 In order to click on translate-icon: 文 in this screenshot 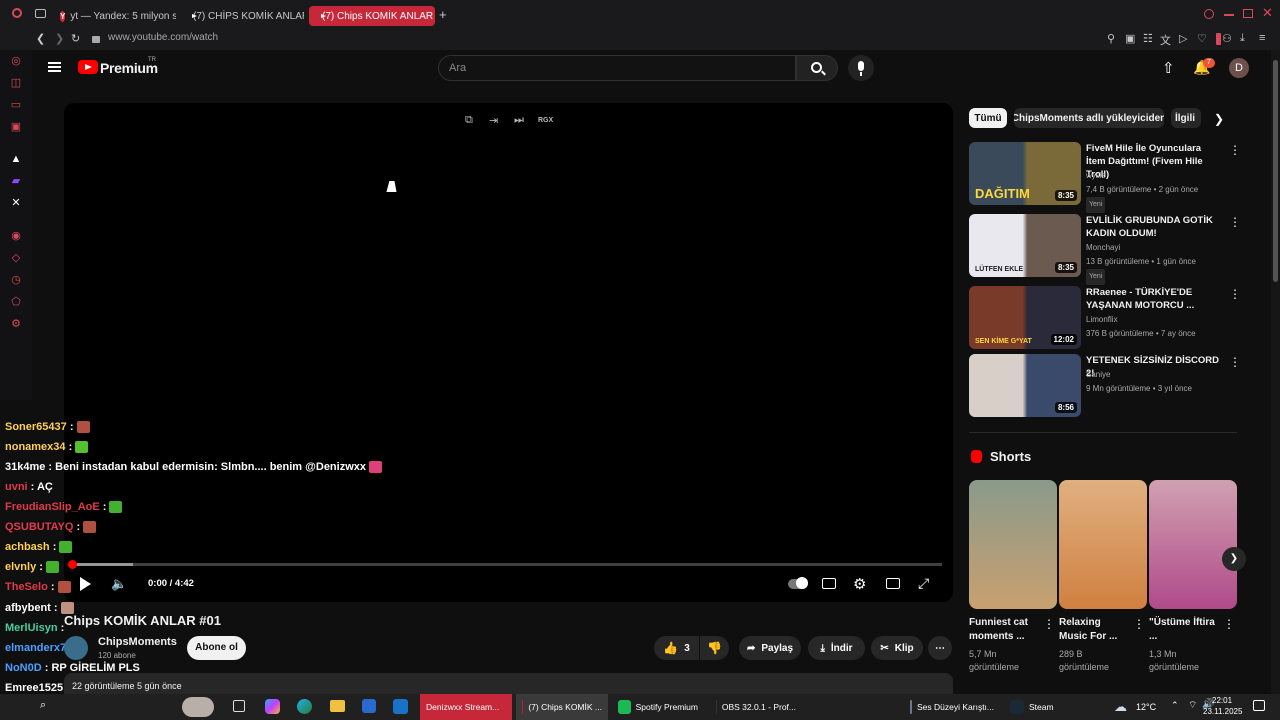, I will do `click(1165, 40)`.